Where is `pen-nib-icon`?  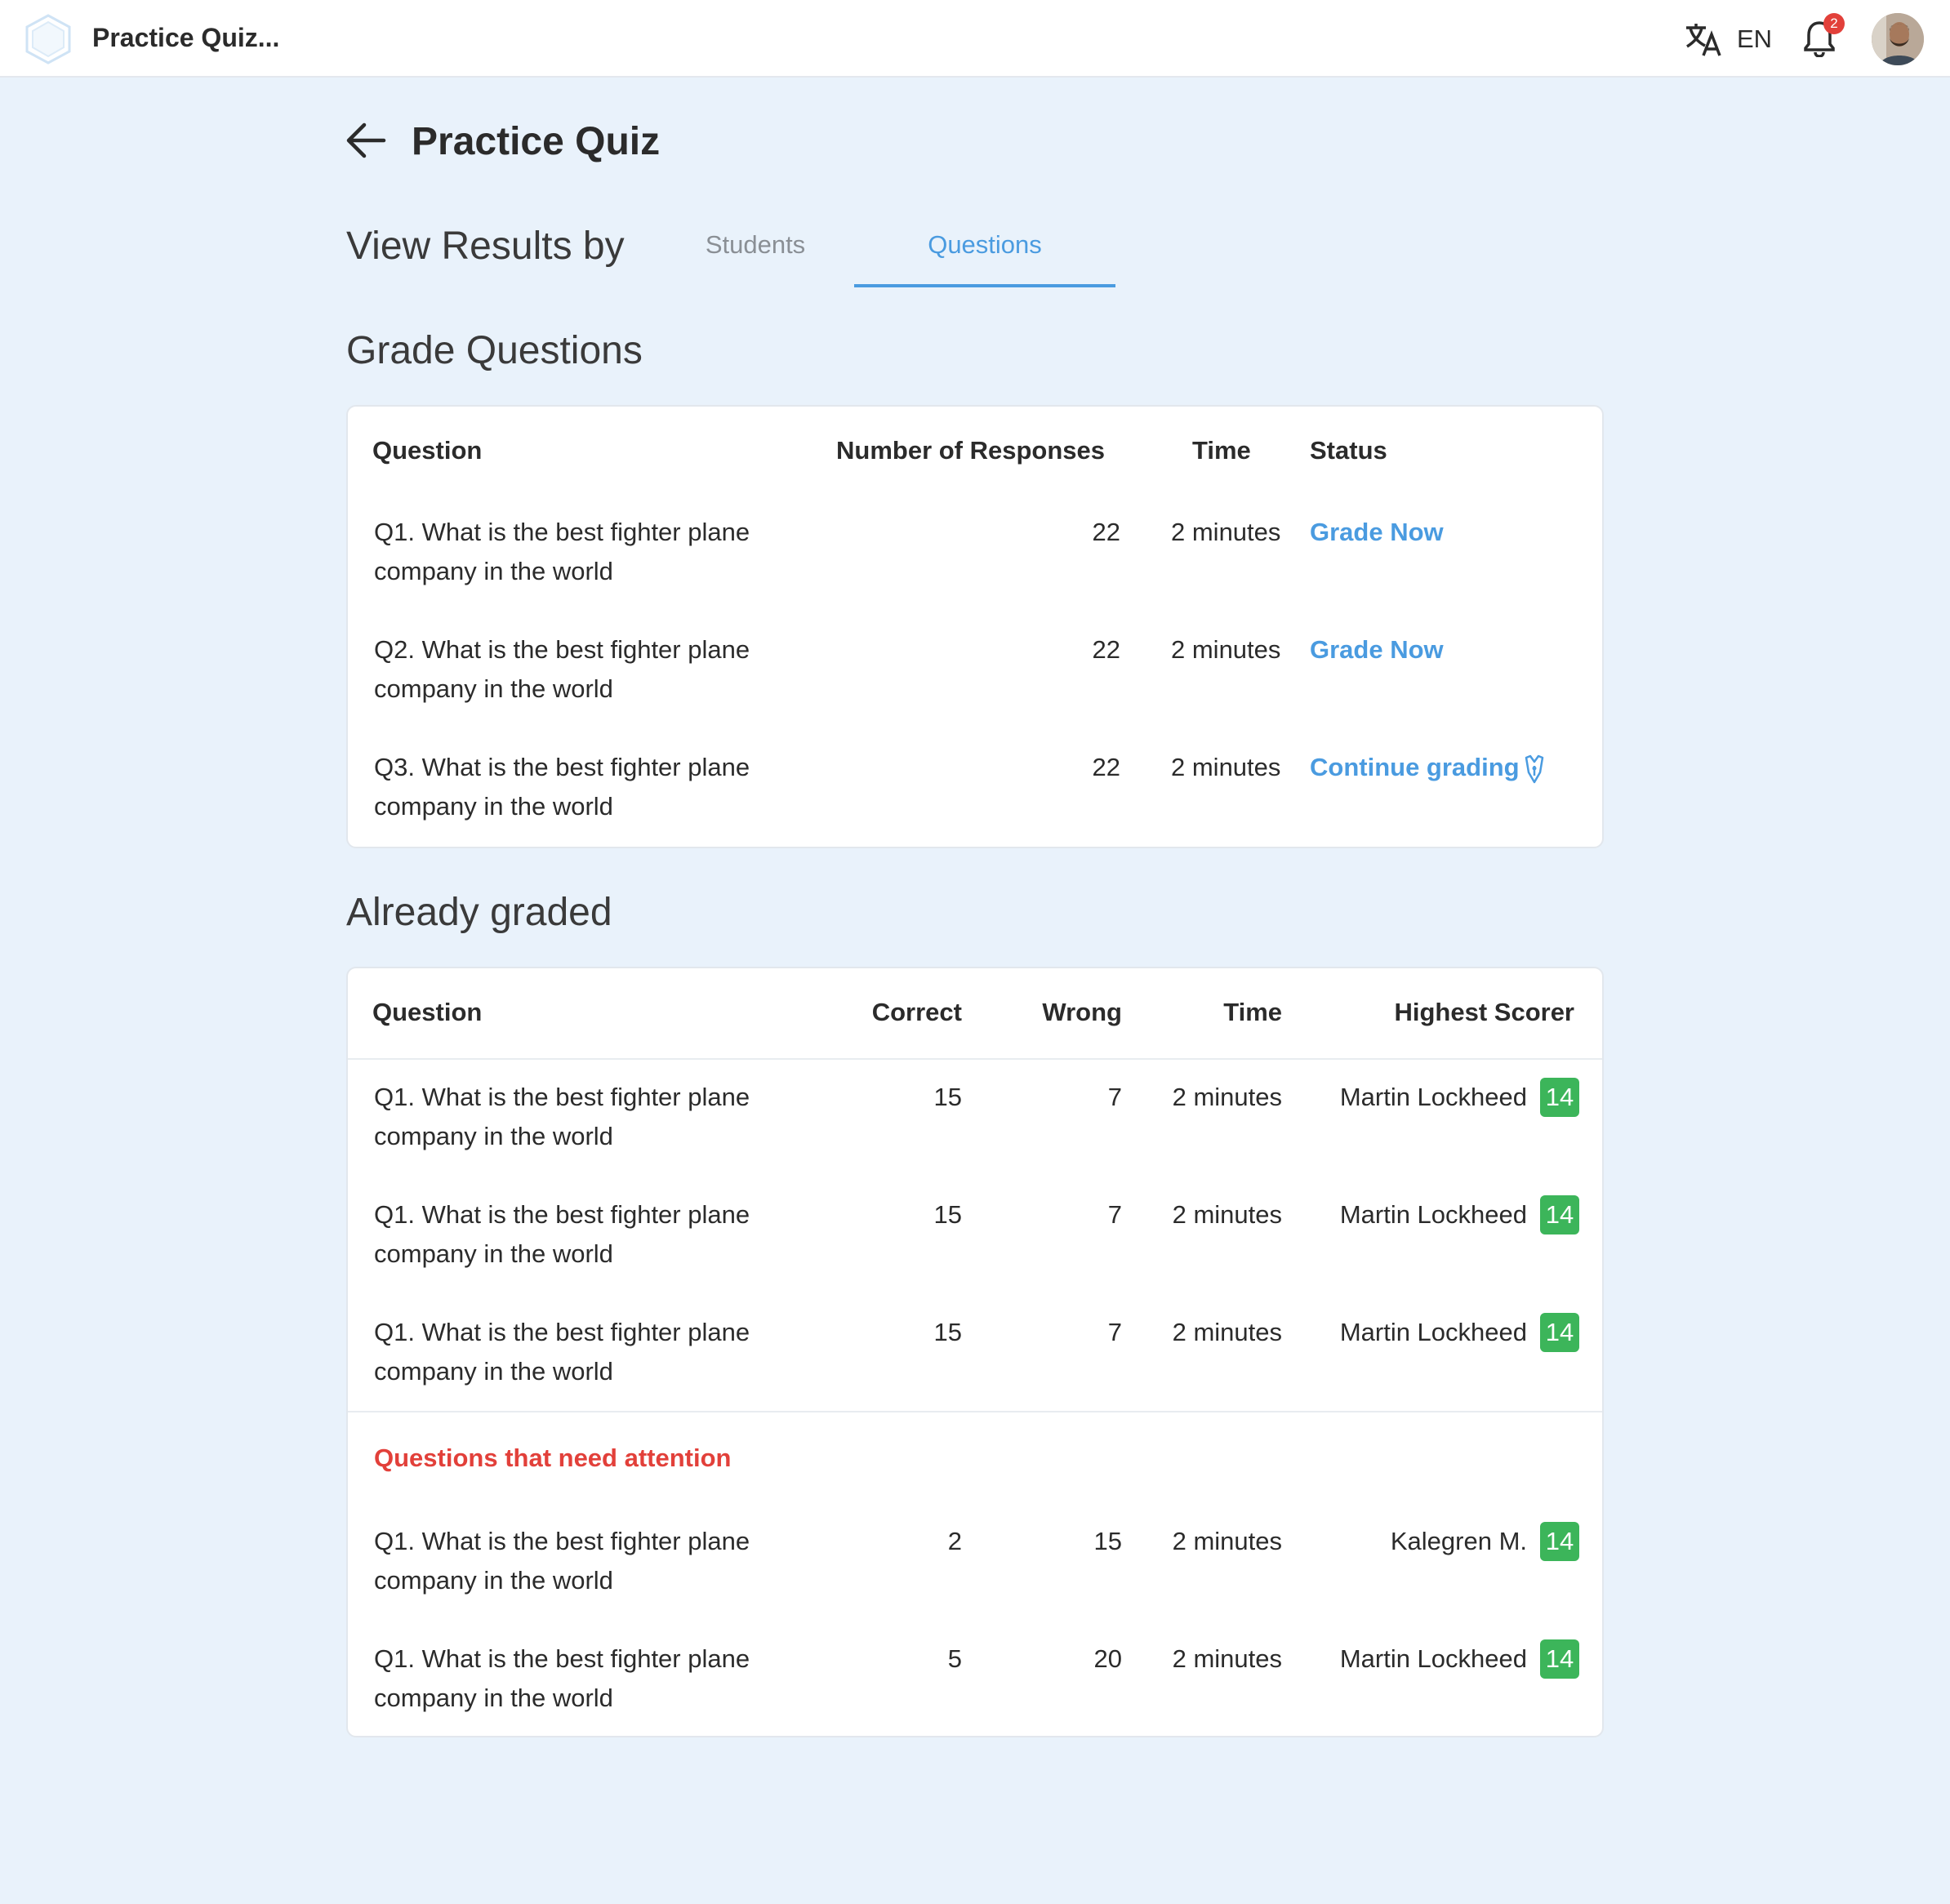 pen-nib-icon is located at coordinates (1535, 769).